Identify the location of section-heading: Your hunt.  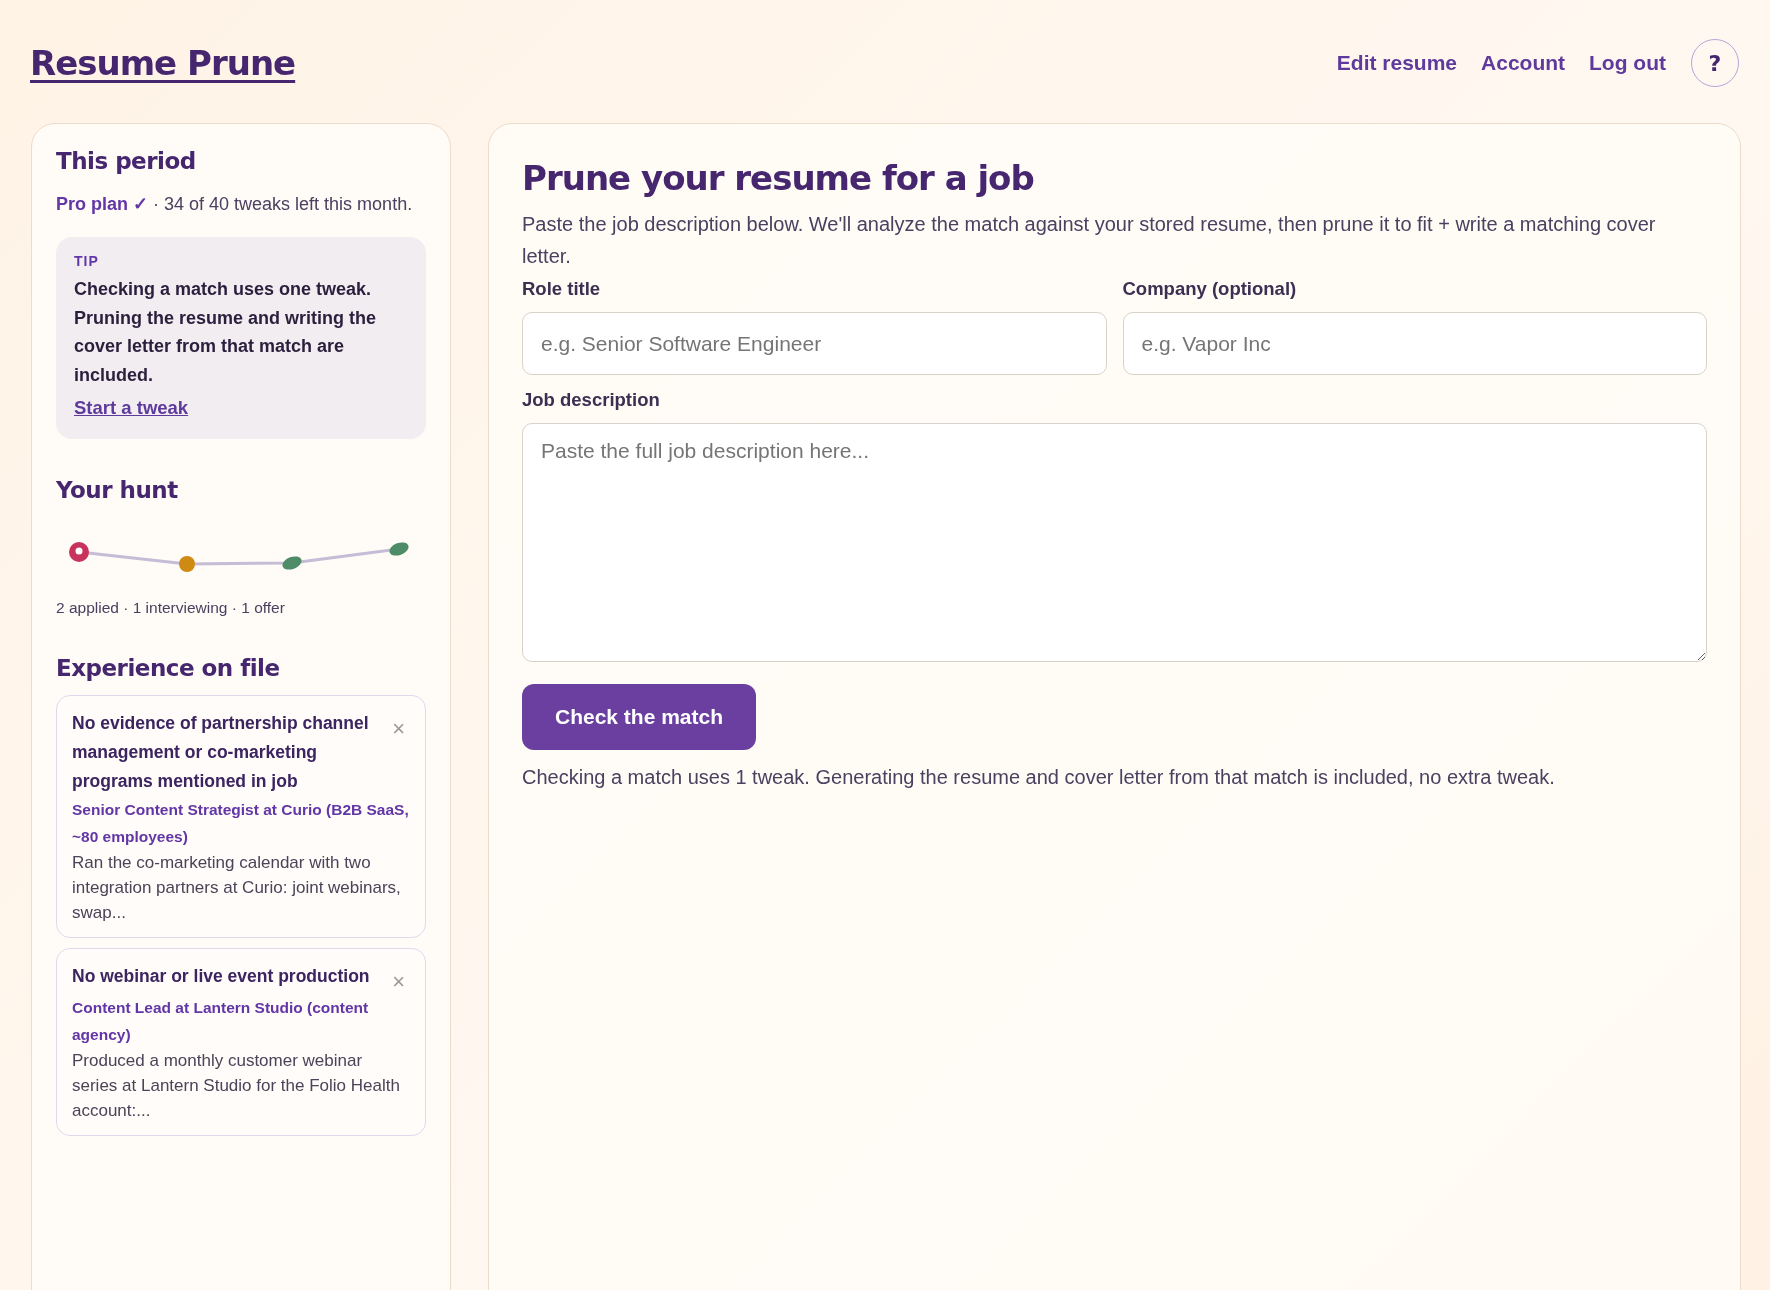
(117, 490).